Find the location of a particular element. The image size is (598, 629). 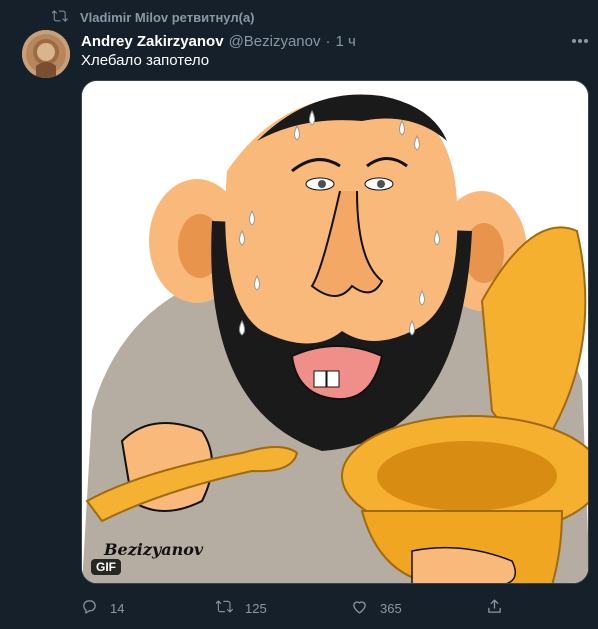

share-button is located at coordinates (494, 608).